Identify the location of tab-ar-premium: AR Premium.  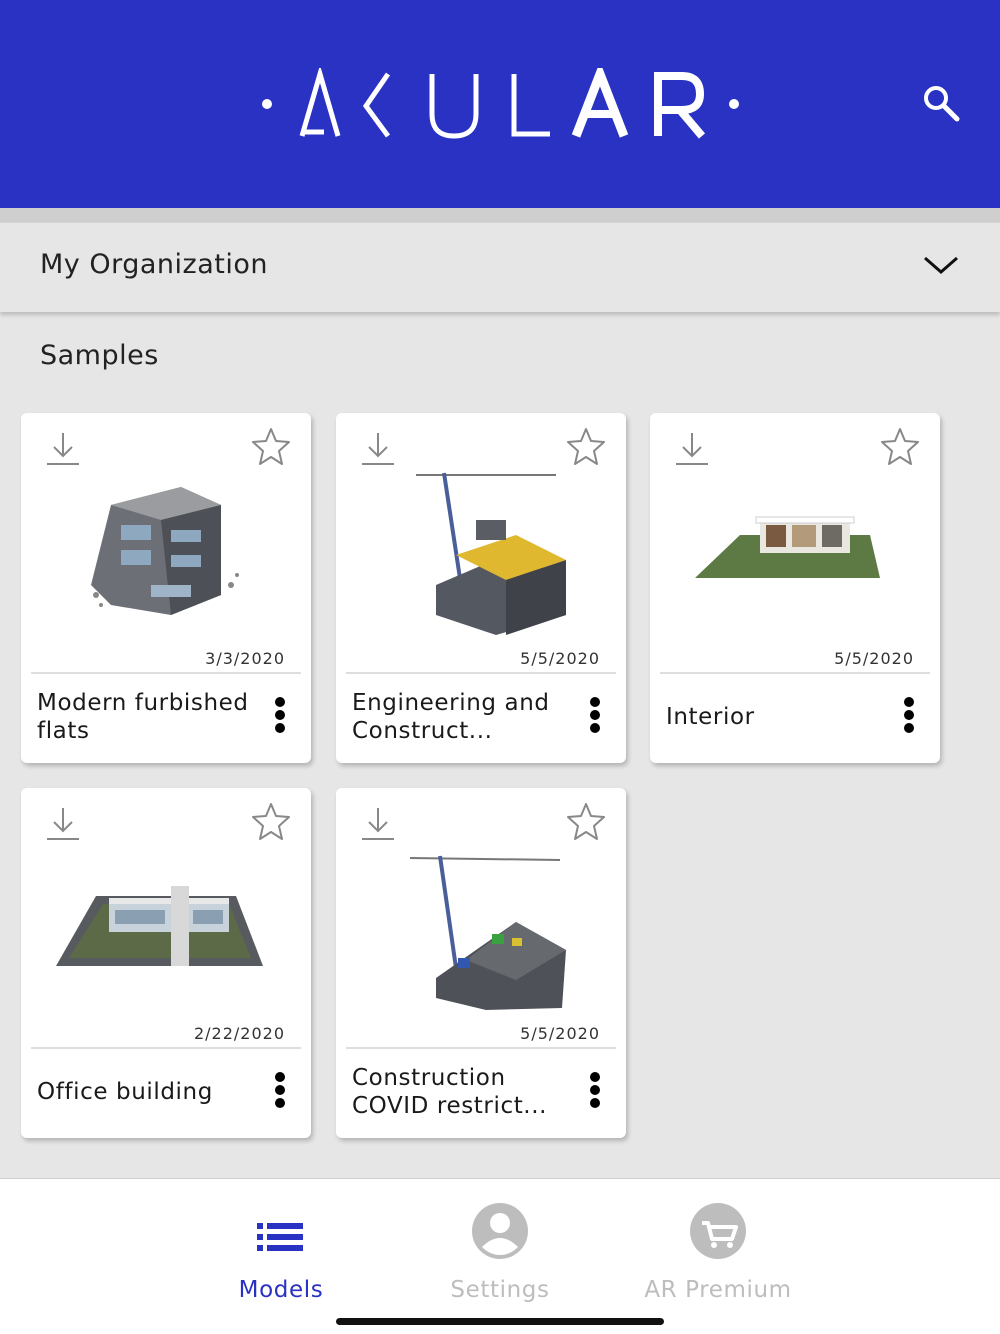
(718, 1250).